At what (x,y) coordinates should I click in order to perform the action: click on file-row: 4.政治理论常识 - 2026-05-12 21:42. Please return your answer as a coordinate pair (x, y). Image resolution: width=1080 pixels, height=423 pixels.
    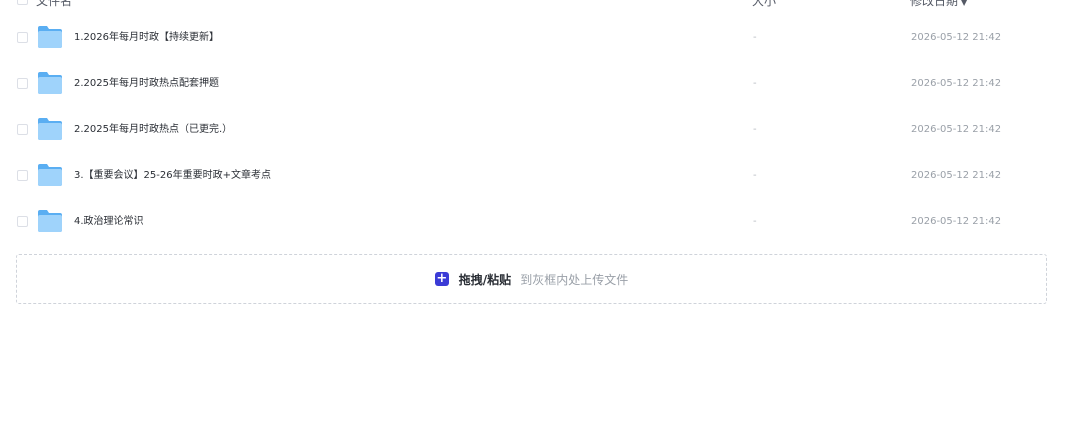
    Looking at the image, I should click on (540, 222).